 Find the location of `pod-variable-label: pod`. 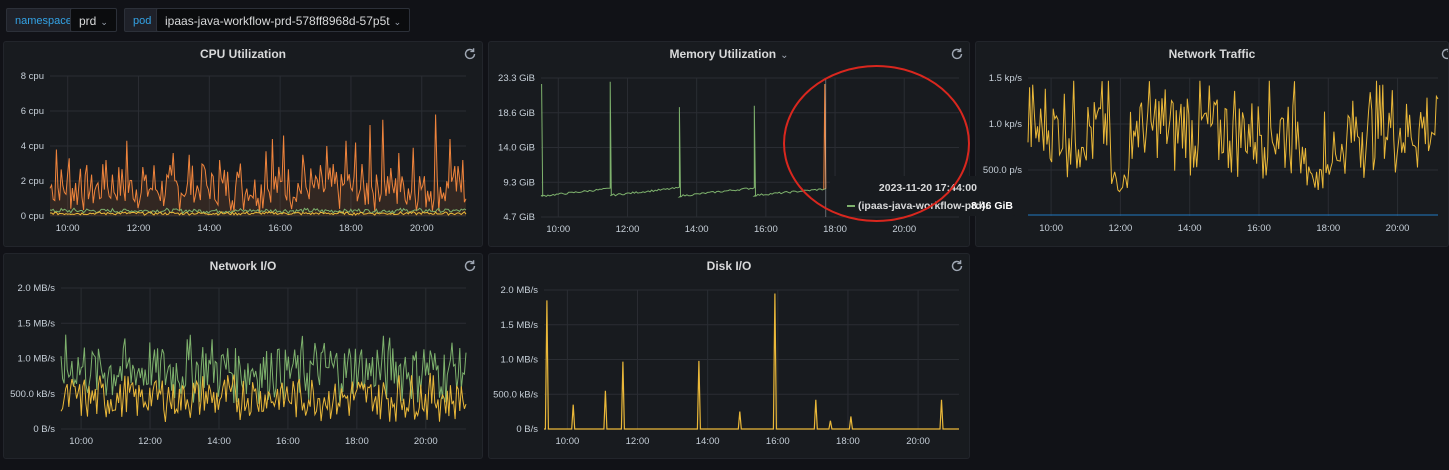

pod-variable-label: pod is located at coordinates (142, 20).